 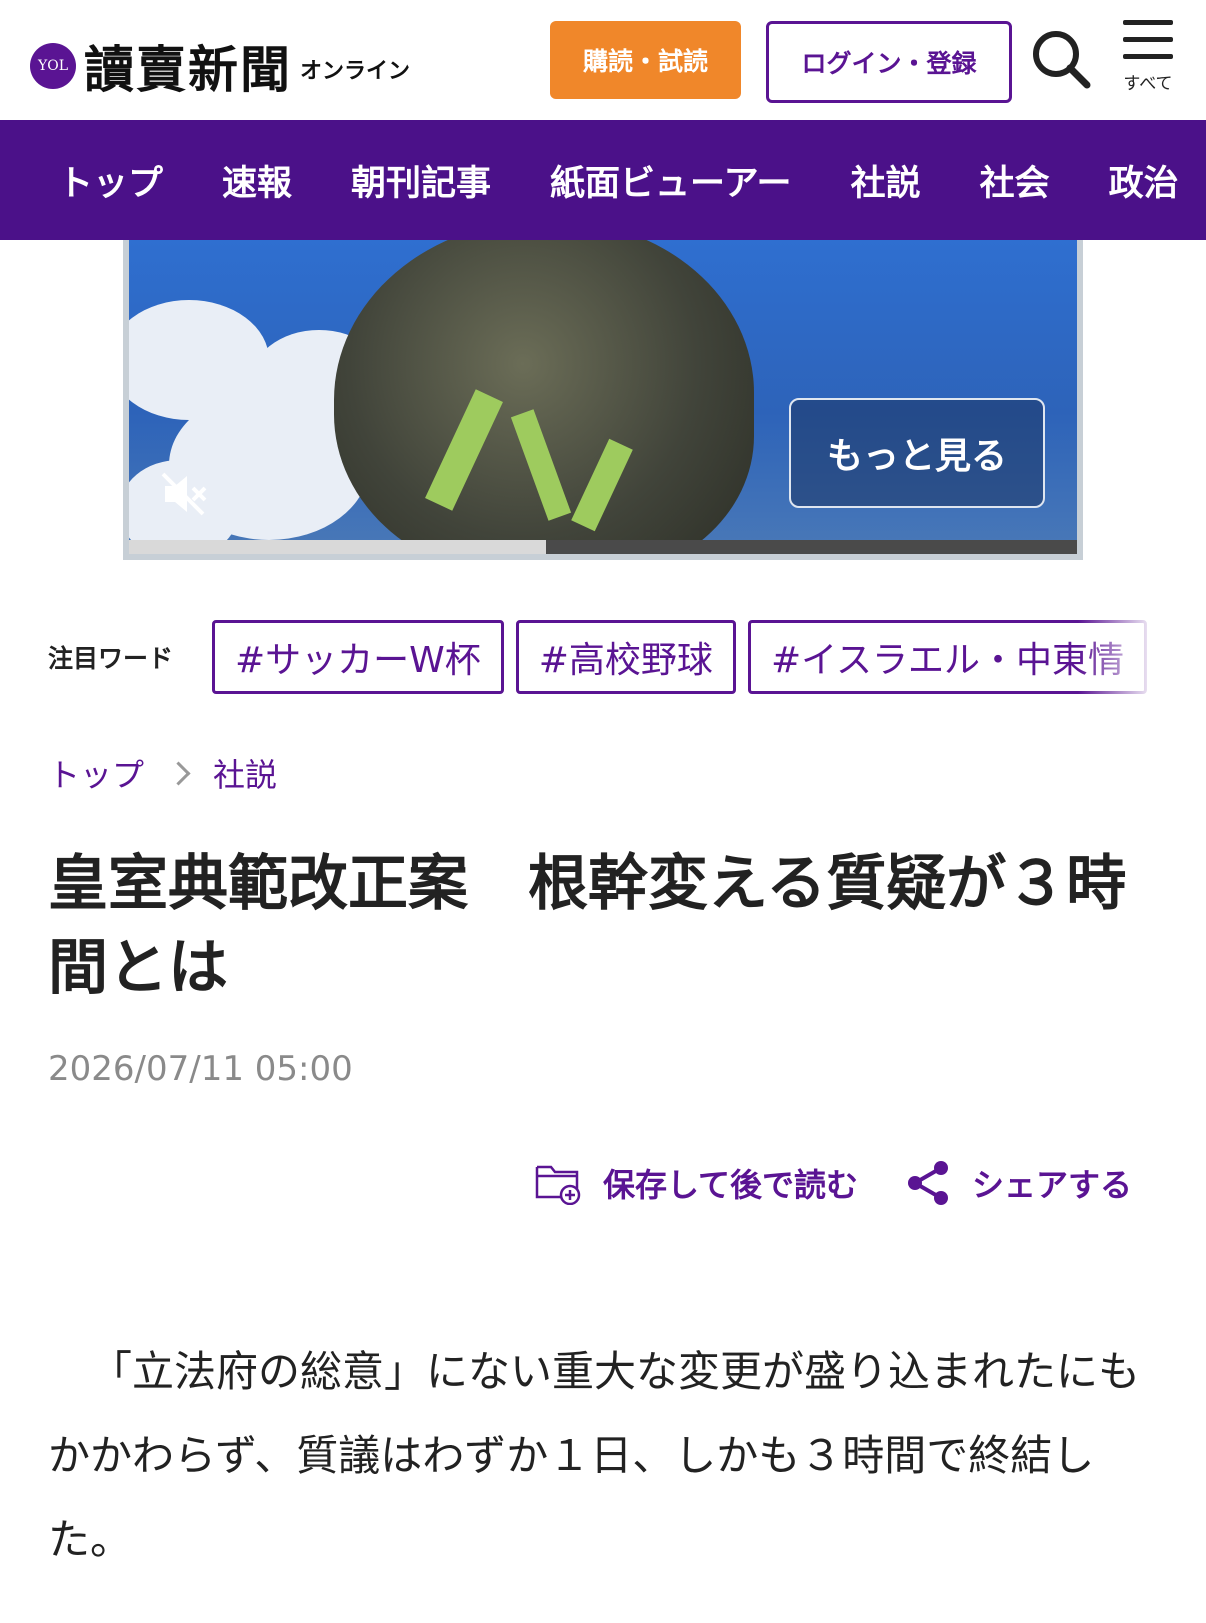 What do you see at coordinates (245, 773) in the screenshot?
I see `breadcrumb-item-editorial: 社説` at bounding box center [245, 773].